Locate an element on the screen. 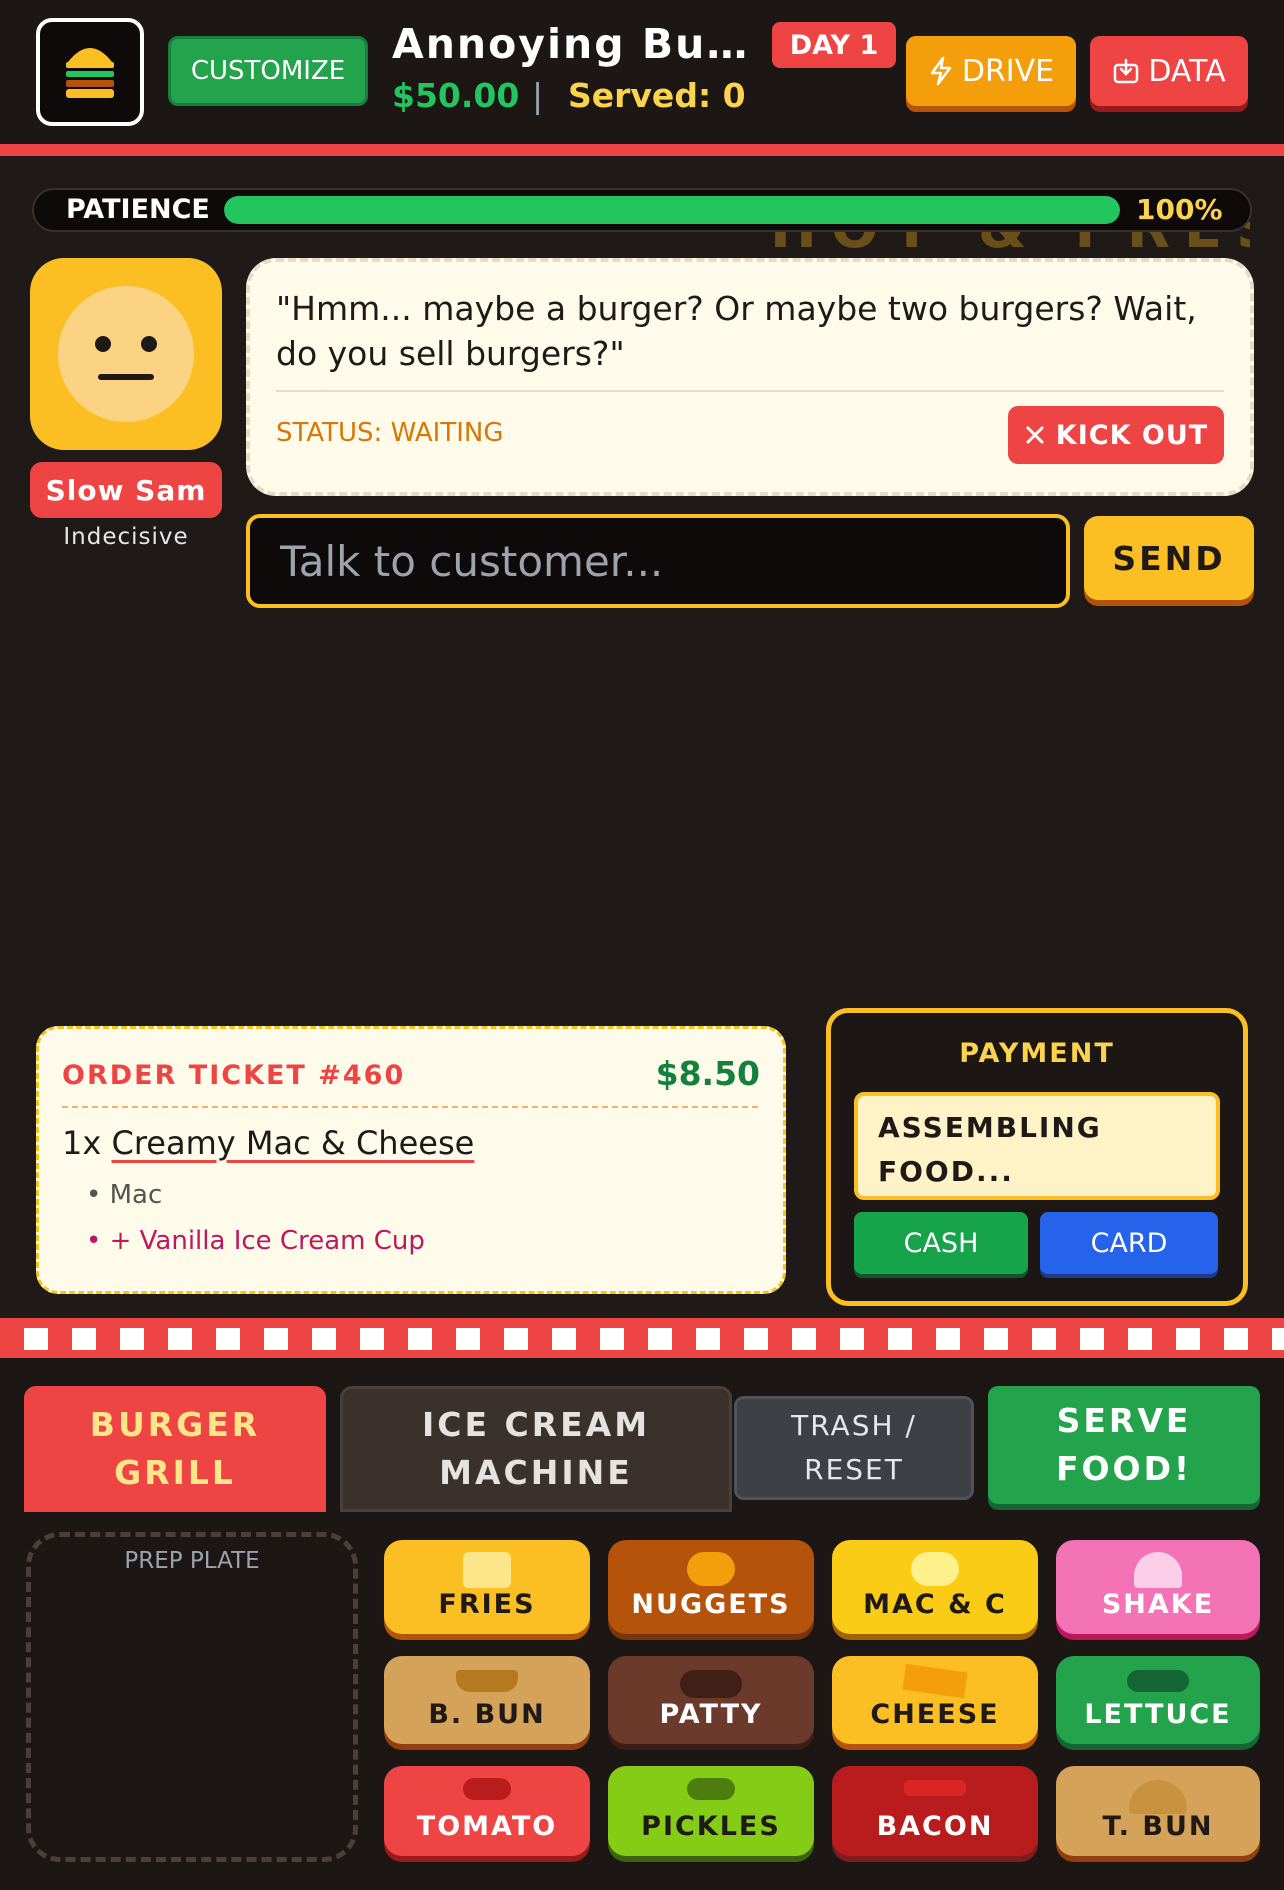 This screenshot has height=1890, width=1284. mac-icon is located at coordinates (935, 1569).